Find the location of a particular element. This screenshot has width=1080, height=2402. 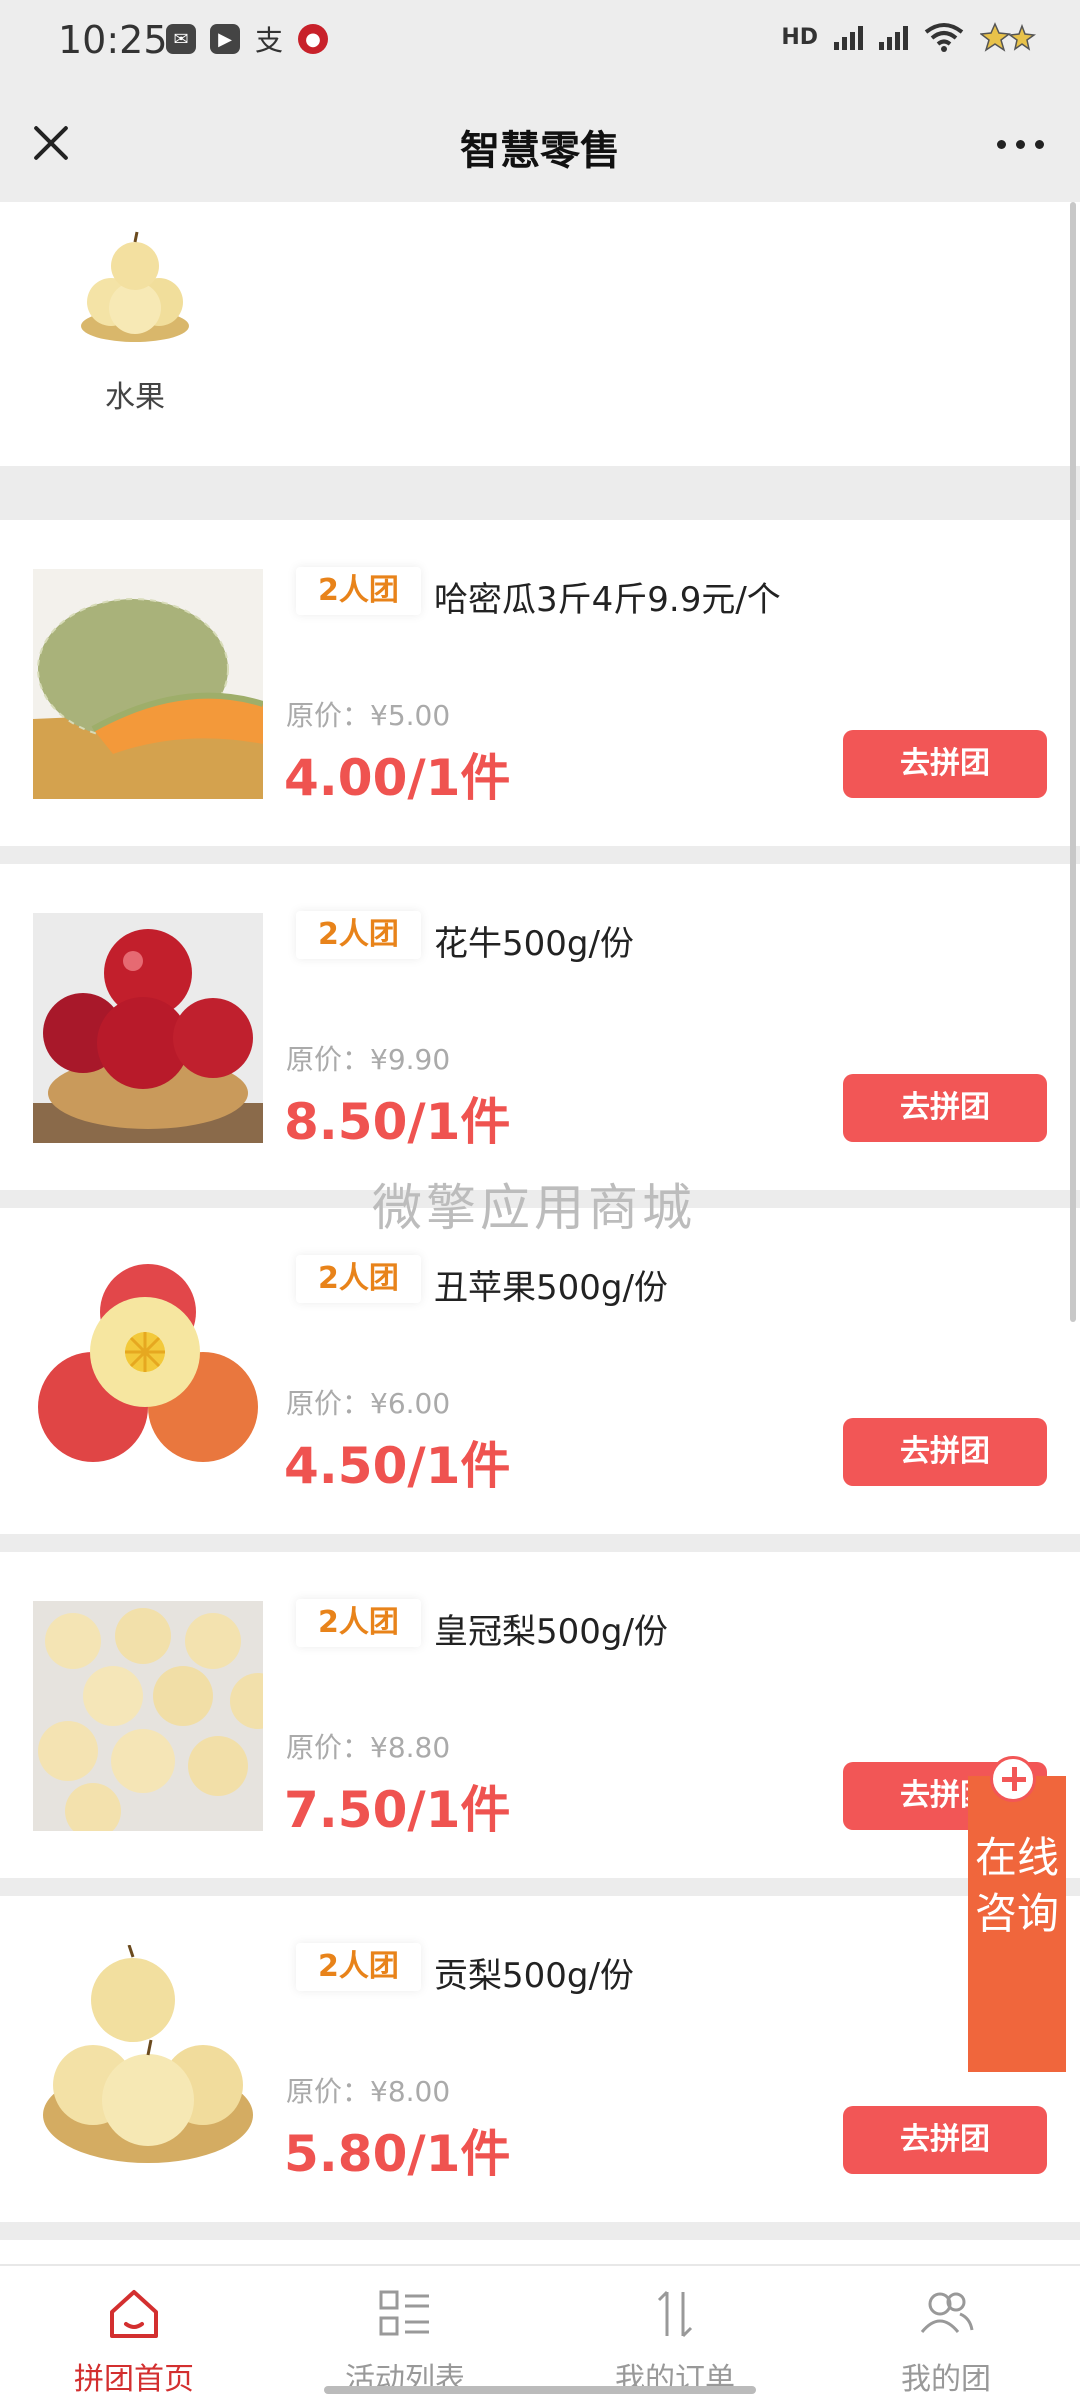

watermark-text: 微擎应用商城 is located at coordinates (534, 1208).